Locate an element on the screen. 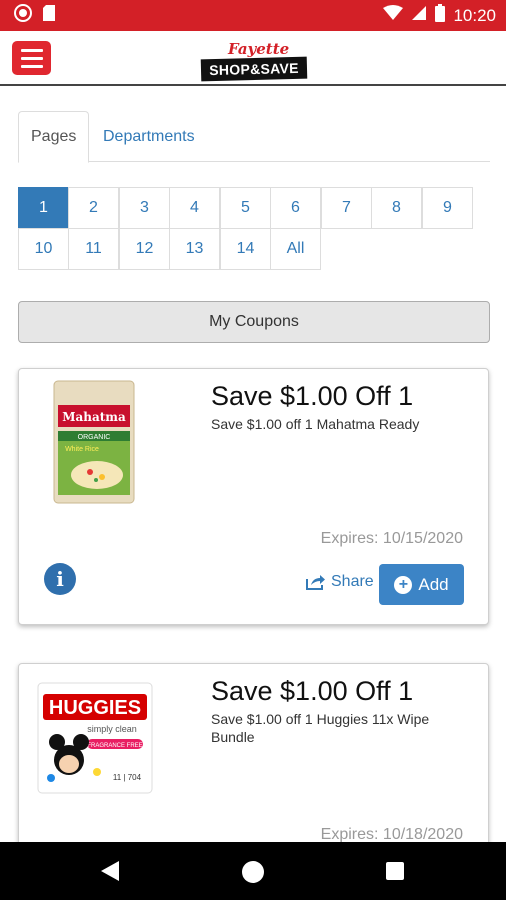 Image resolution: width=506 pixels, height=900 pixels. share-button: Share is located at coordinates (340, 582).